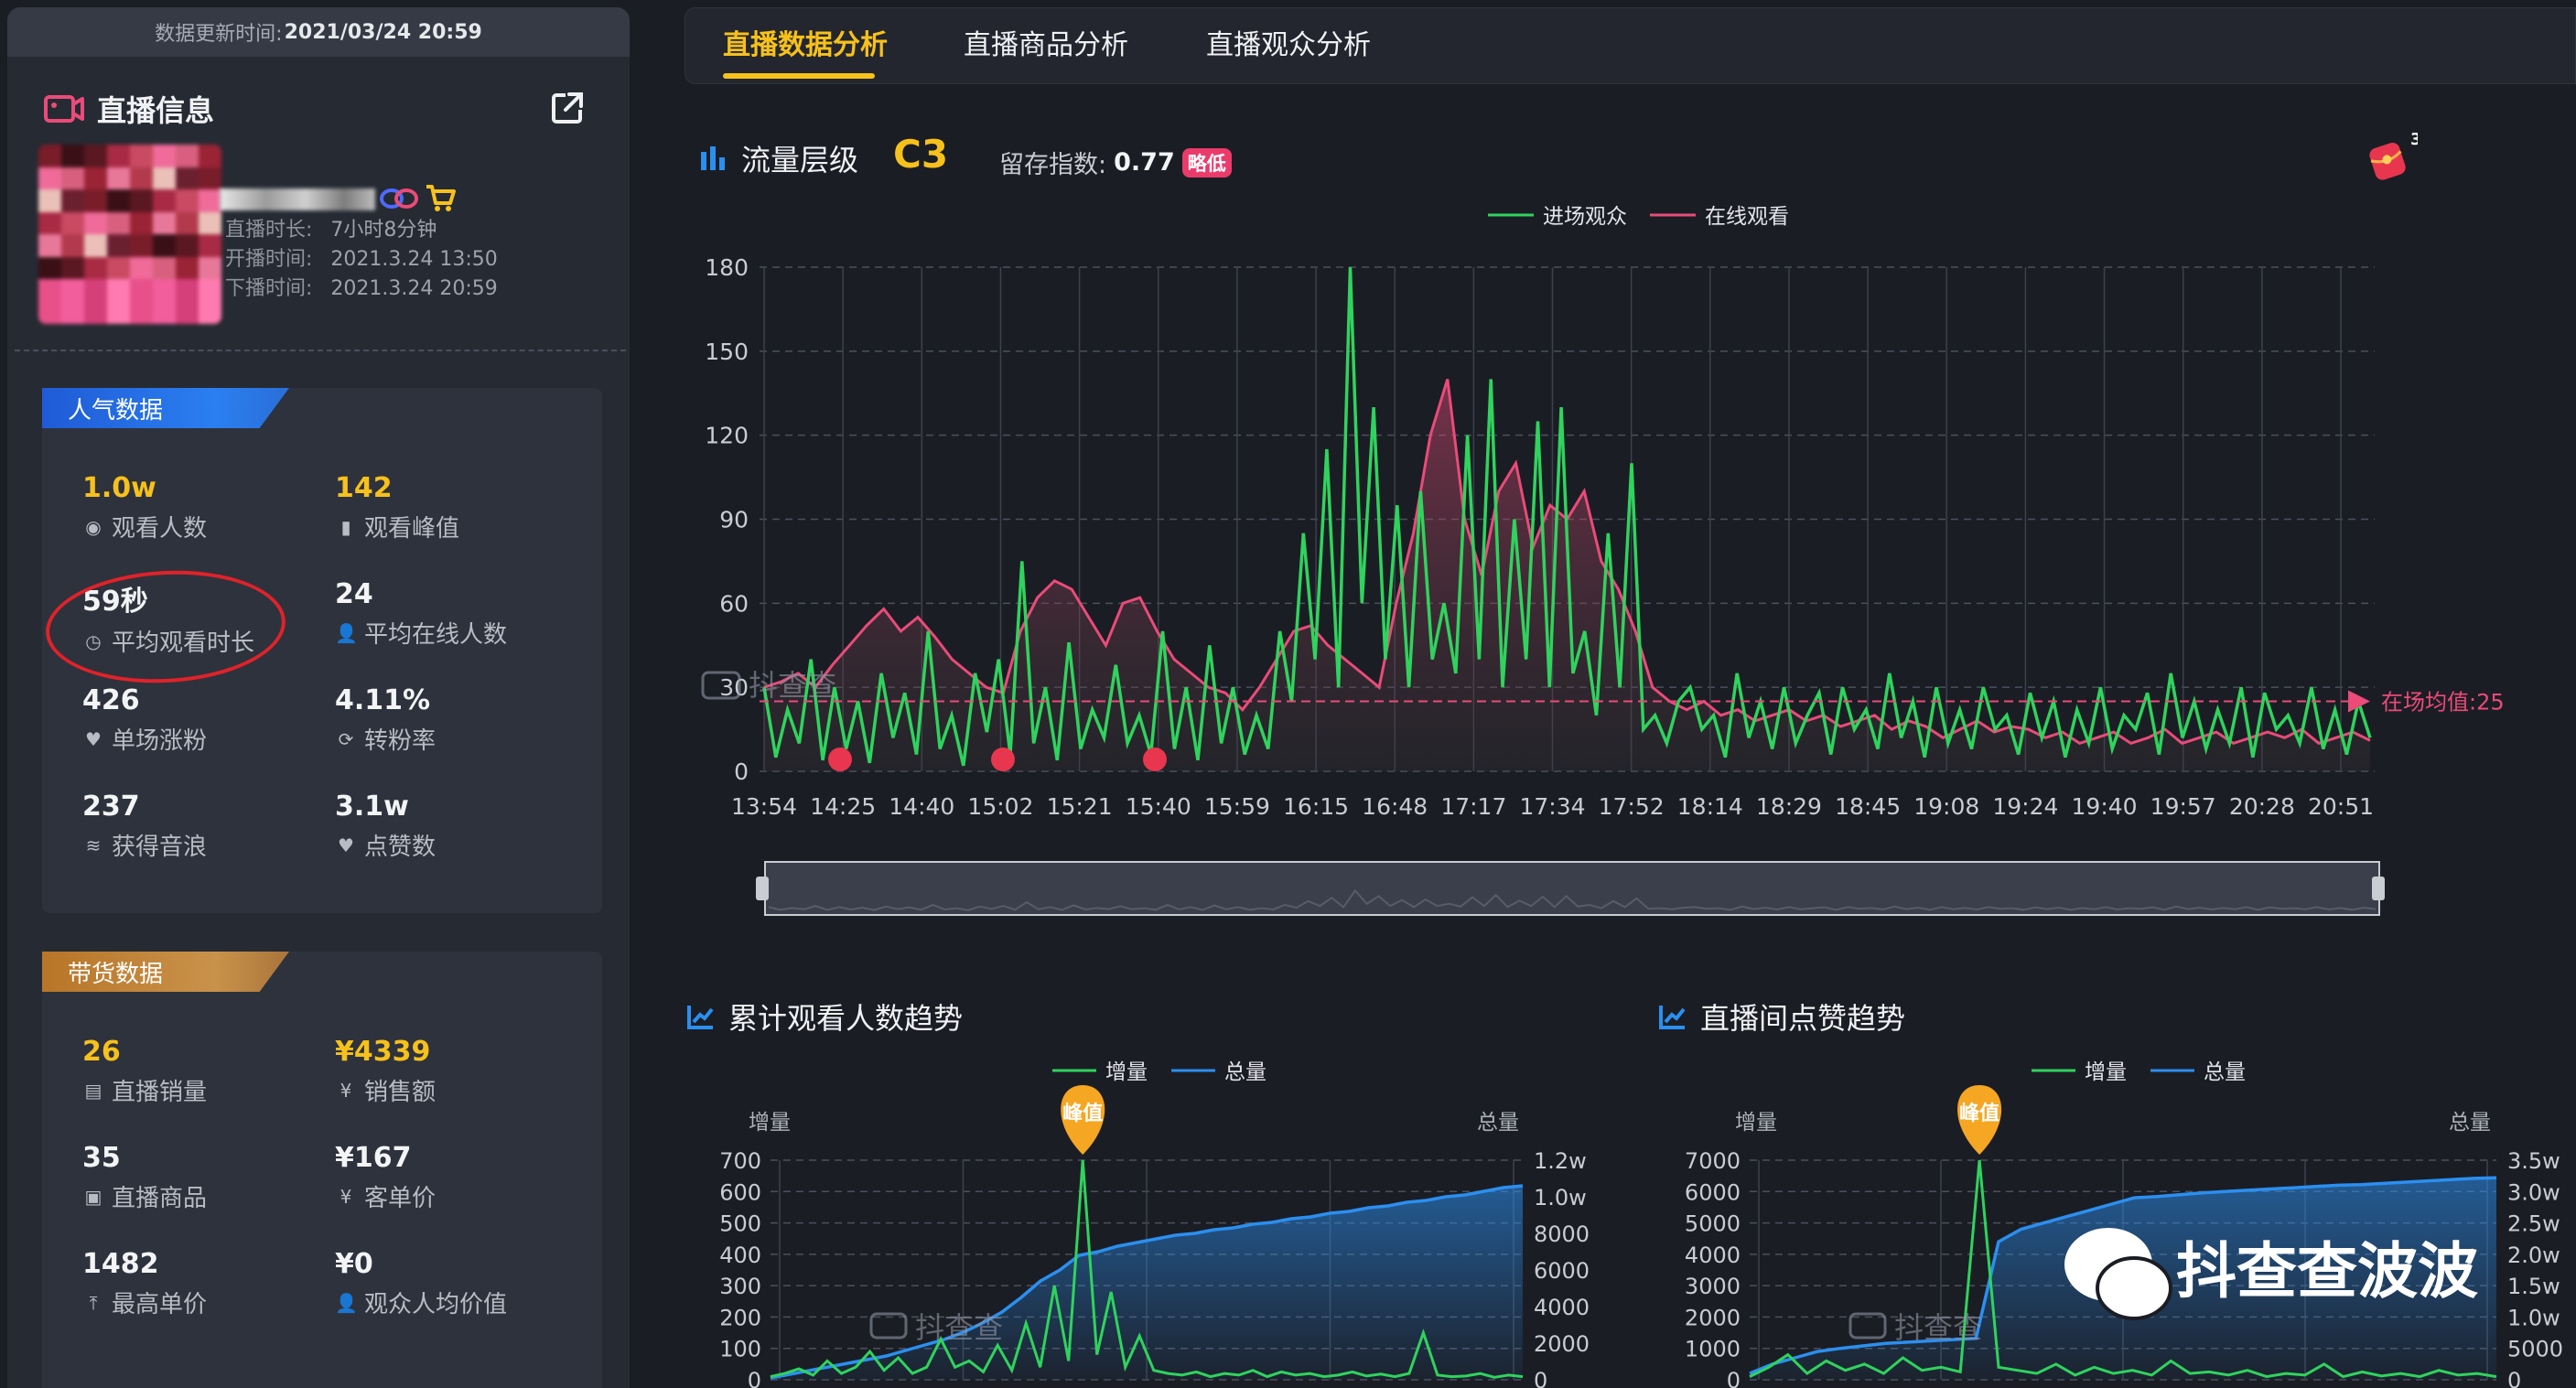  What do you see at coordinates (740, 1317) in the screenshot?
I see `viewer-y-left-tick: 200` at bounding box center [740, 1317].